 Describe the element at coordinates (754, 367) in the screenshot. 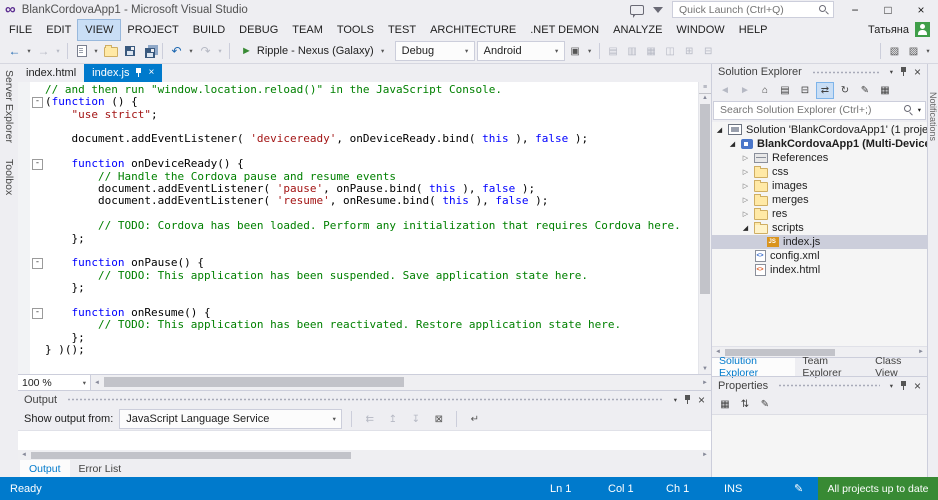

I see `tab-solution-explorer: Solution Explorer` at that location.